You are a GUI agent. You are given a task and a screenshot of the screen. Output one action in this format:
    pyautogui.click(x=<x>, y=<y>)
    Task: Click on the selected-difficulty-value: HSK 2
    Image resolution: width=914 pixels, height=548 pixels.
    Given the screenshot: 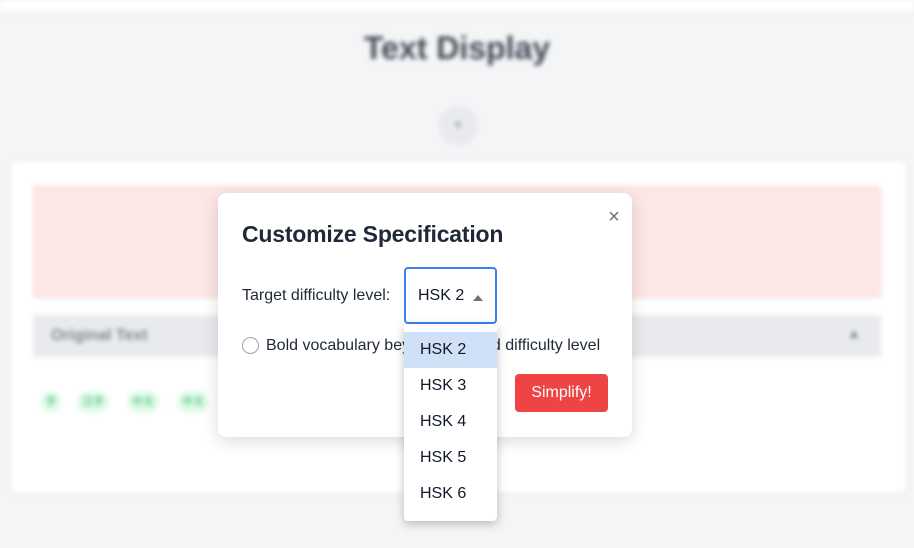 What is the action you would take?
    pyautogui.click(x=441, y=295)
    